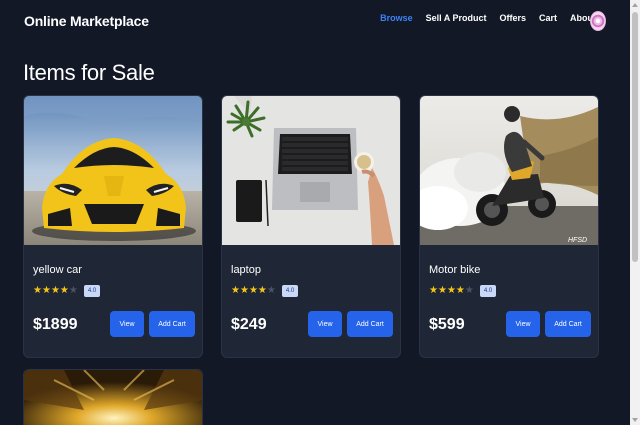  I want to click on product-name: laptop, so click(246, 270).